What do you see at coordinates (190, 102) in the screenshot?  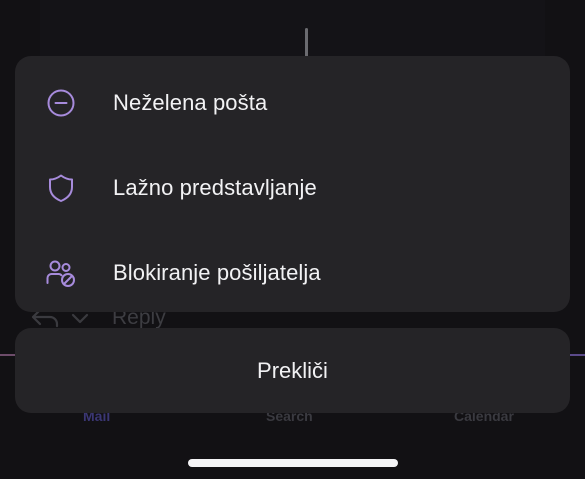 I see `menu-item-label: Neželena pošta` at bounding box center [190, 102].